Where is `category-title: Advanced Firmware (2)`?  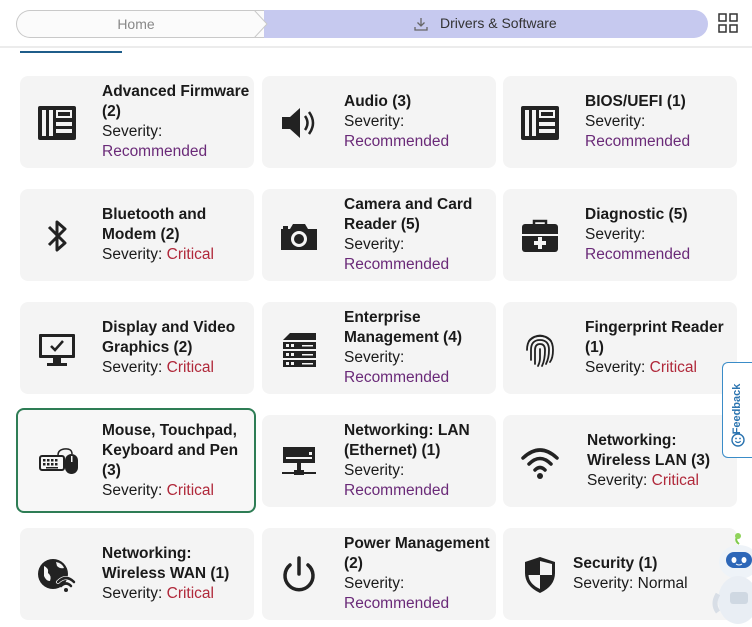
category-title: Advanced Firmware (2) is located at coordinates (176, 101).